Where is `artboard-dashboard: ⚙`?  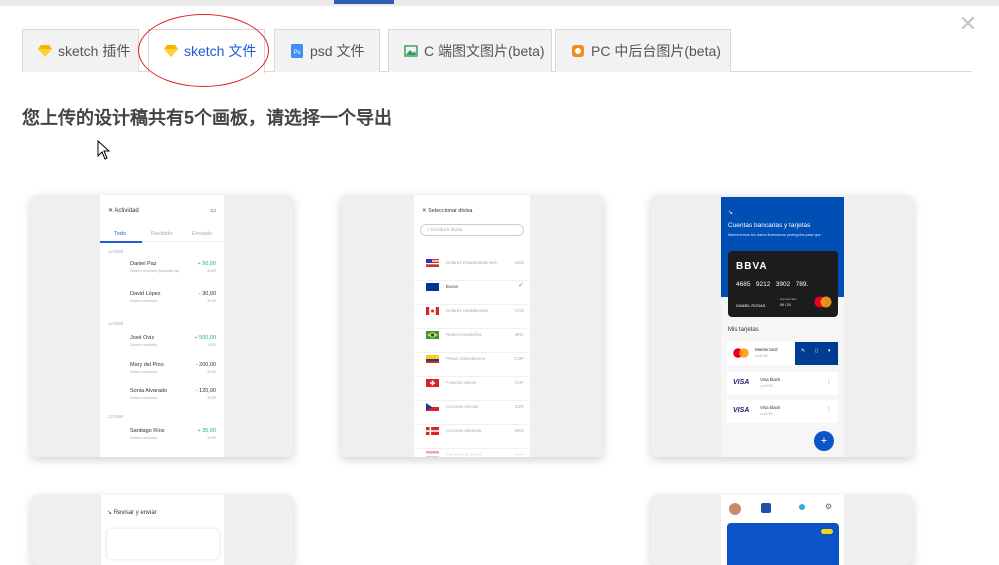 artboard-dashboard: ⚙ is located at coordinates (782, 530).